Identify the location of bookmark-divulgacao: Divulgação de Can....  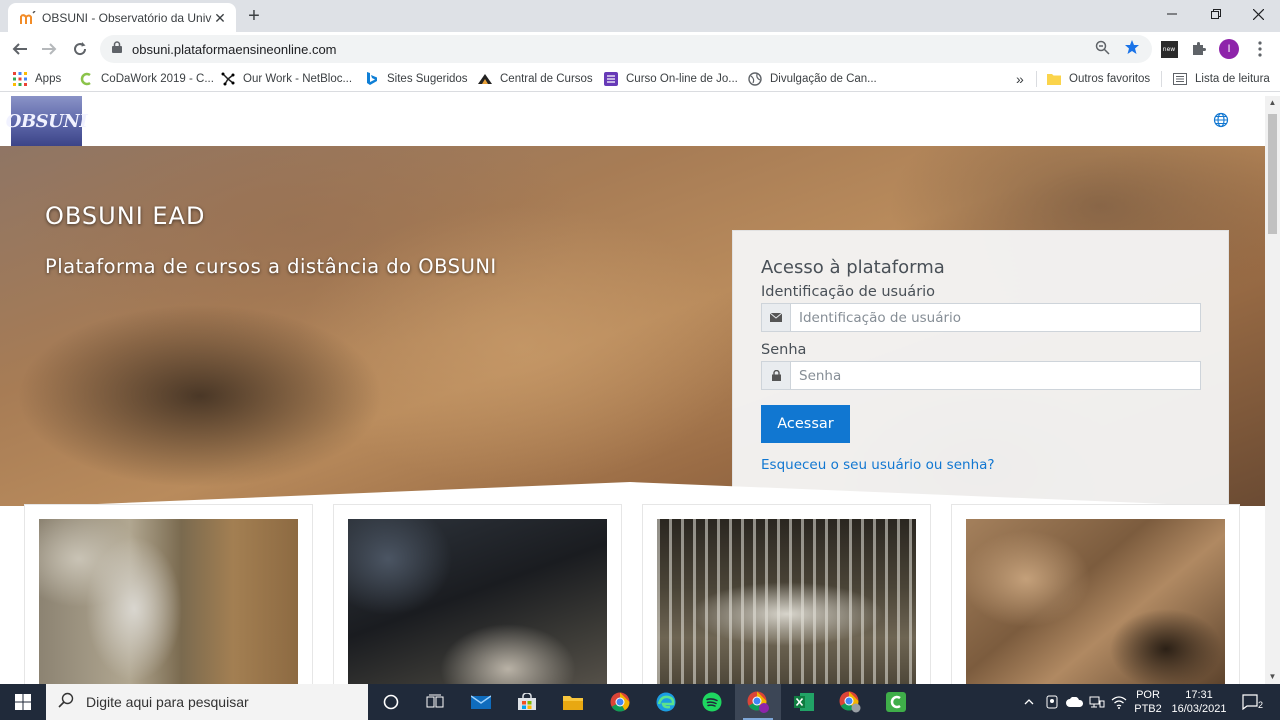
(812, 79).